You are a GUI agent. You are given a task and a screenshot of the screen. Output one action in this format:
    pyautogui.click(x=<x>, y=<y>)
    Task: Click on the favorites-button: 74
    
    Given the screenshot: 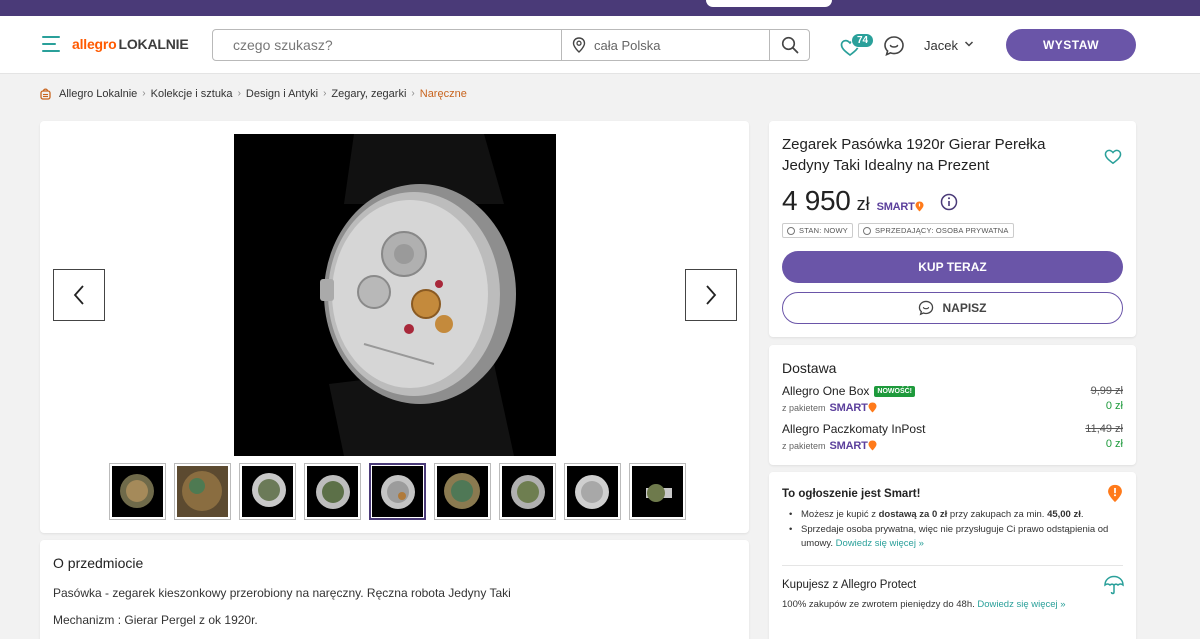 What is the action you would take?
    pyautogui.click(x=857, y=46)
    